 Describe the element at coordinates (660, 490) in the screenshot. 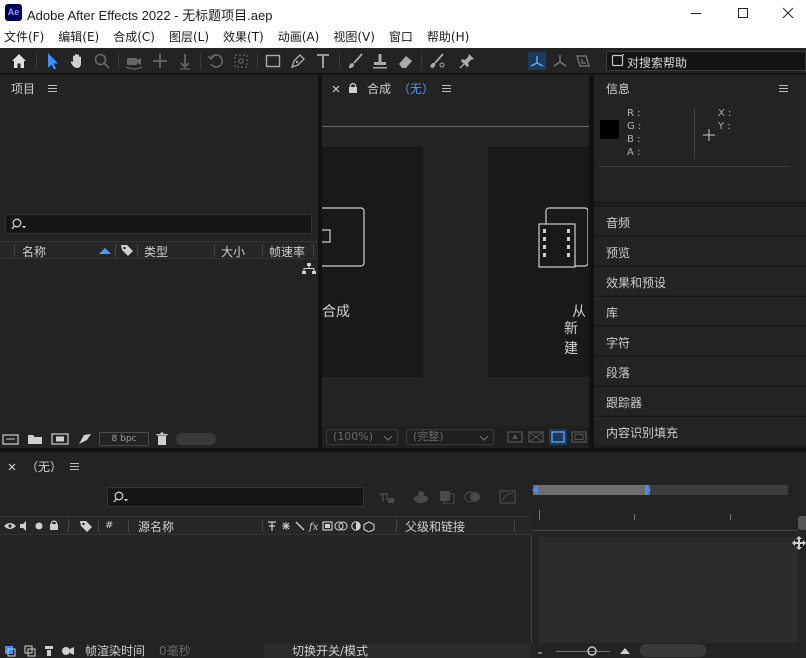

I see `time-navigator` at that location.